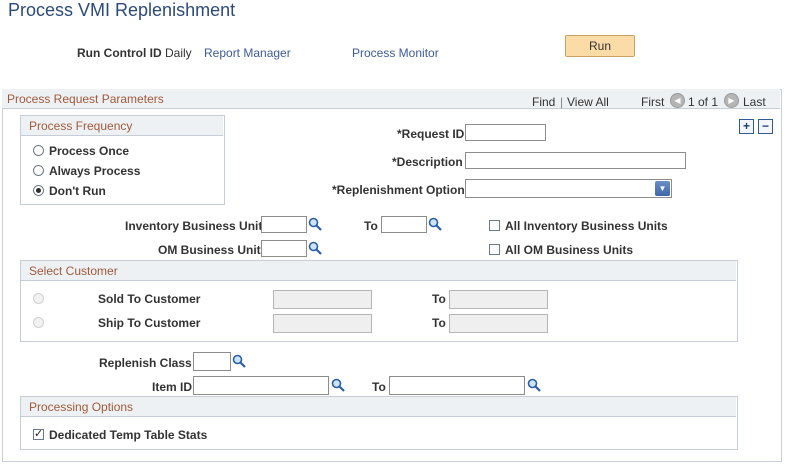  Describe the element at coordinates (322, 299) in the screenshot. I see `sold-to-from-input` at that location.